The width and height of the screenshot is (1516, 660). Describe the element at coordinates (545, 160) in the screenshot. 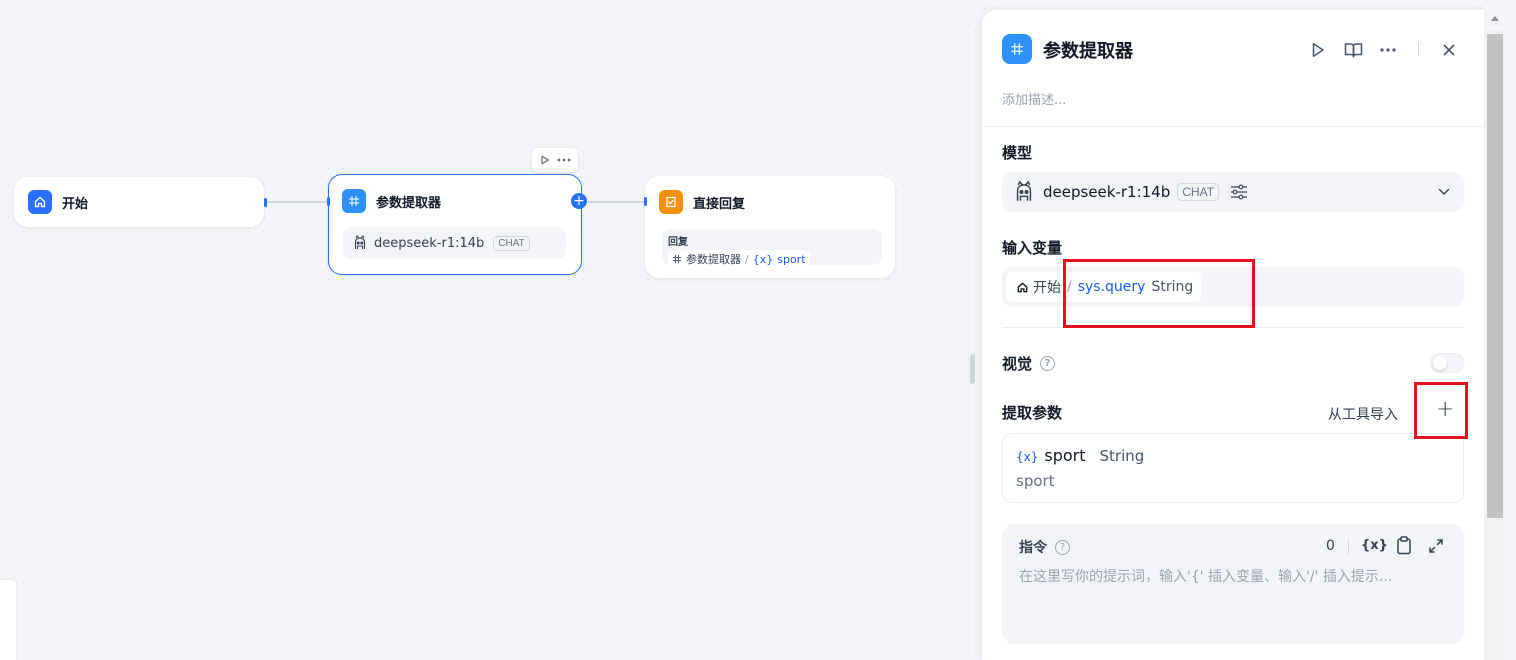

I see `run-node-icon` at that location.